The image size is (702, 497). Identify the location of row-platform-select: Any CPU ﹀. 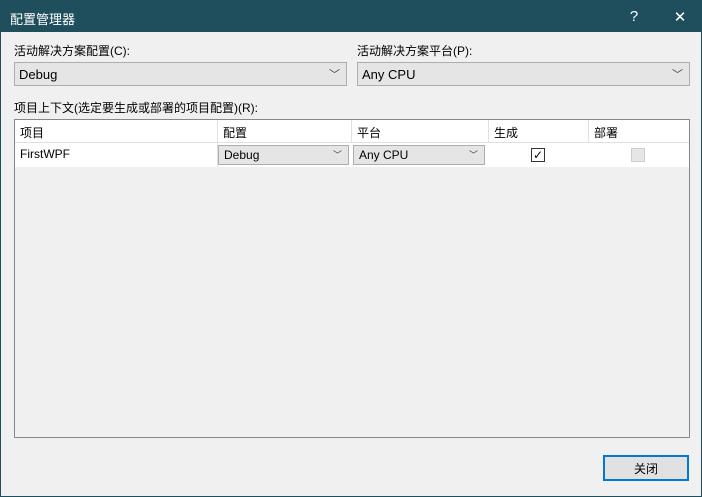
(419, 155).